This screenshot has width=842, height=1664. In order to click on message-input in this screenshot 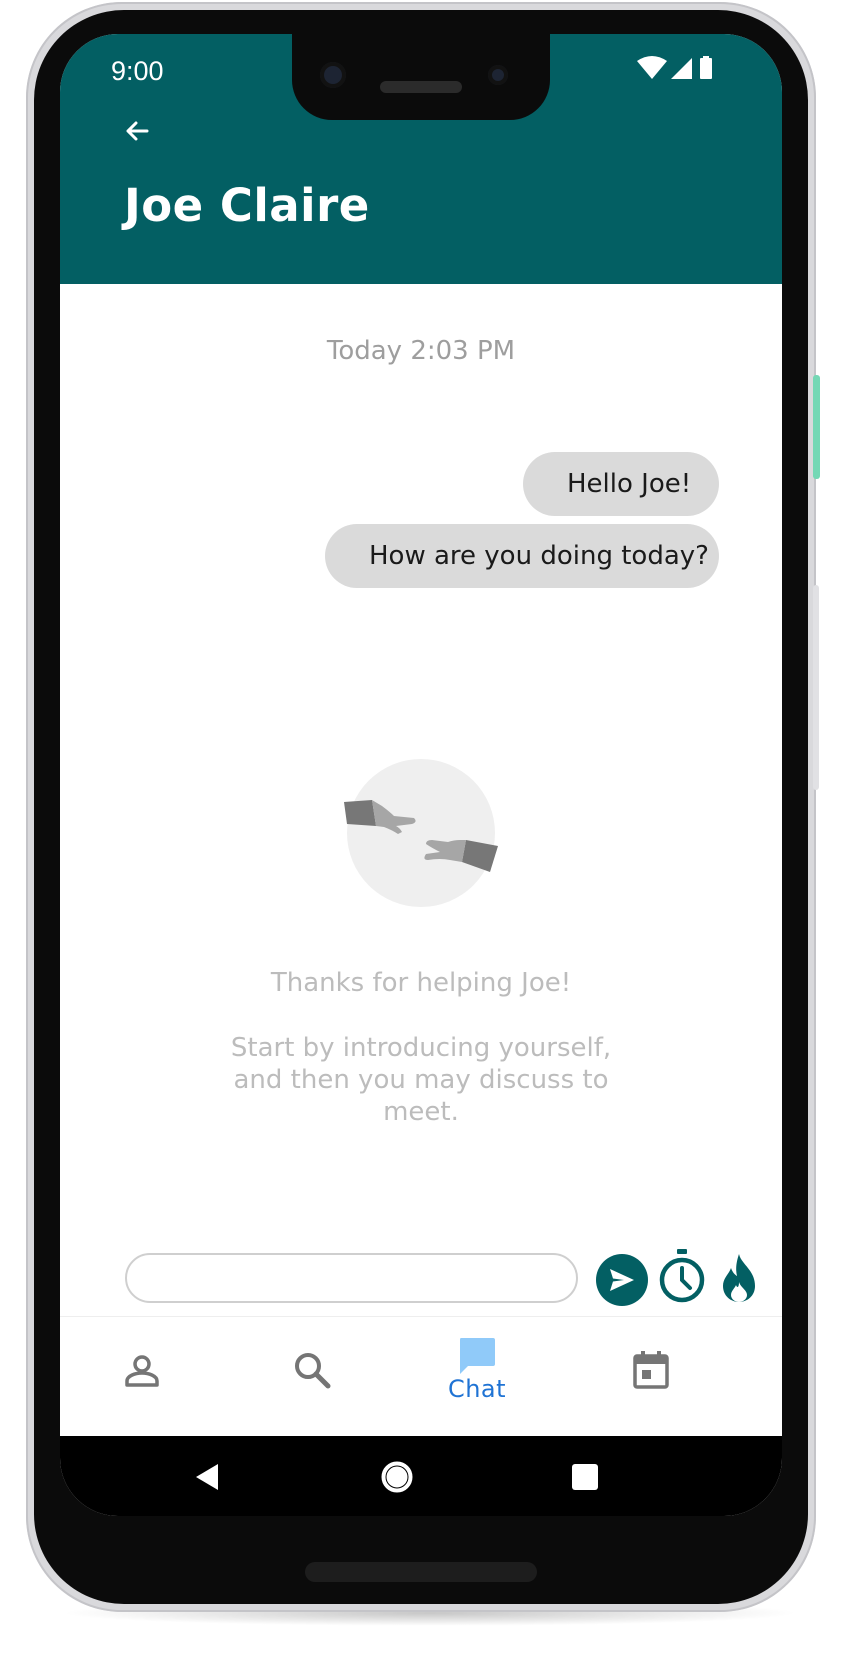, I will do `click(351, 1278)`.